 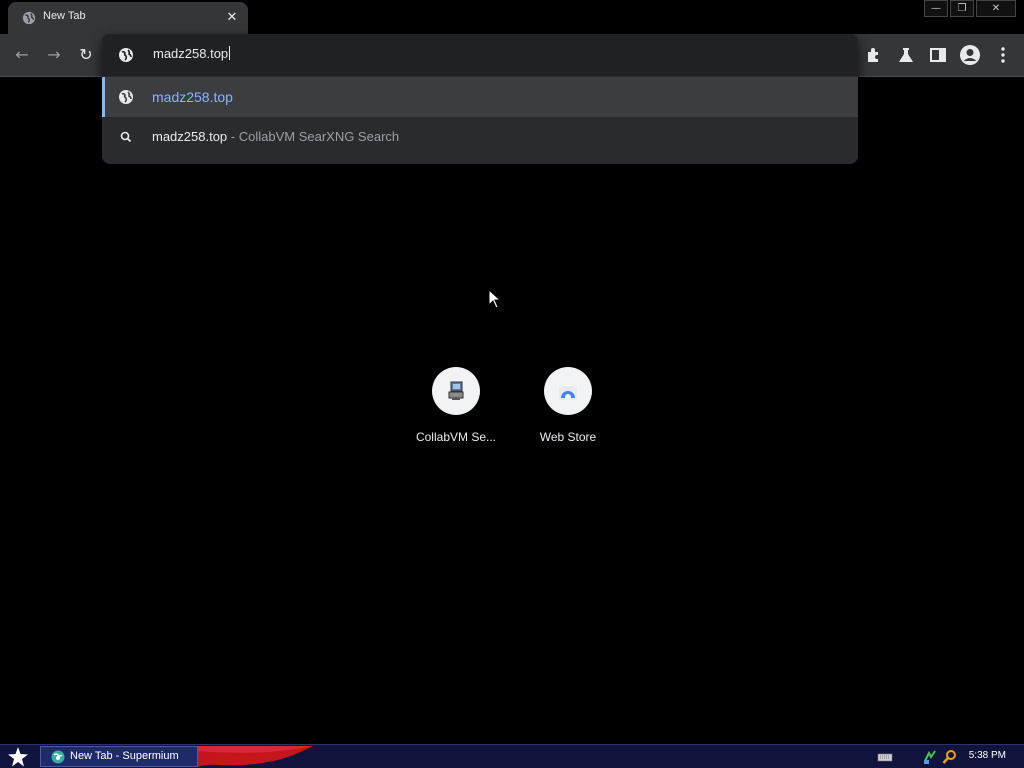 I want to click on taskbar-flag-decoration, so click(x=255, y=756).